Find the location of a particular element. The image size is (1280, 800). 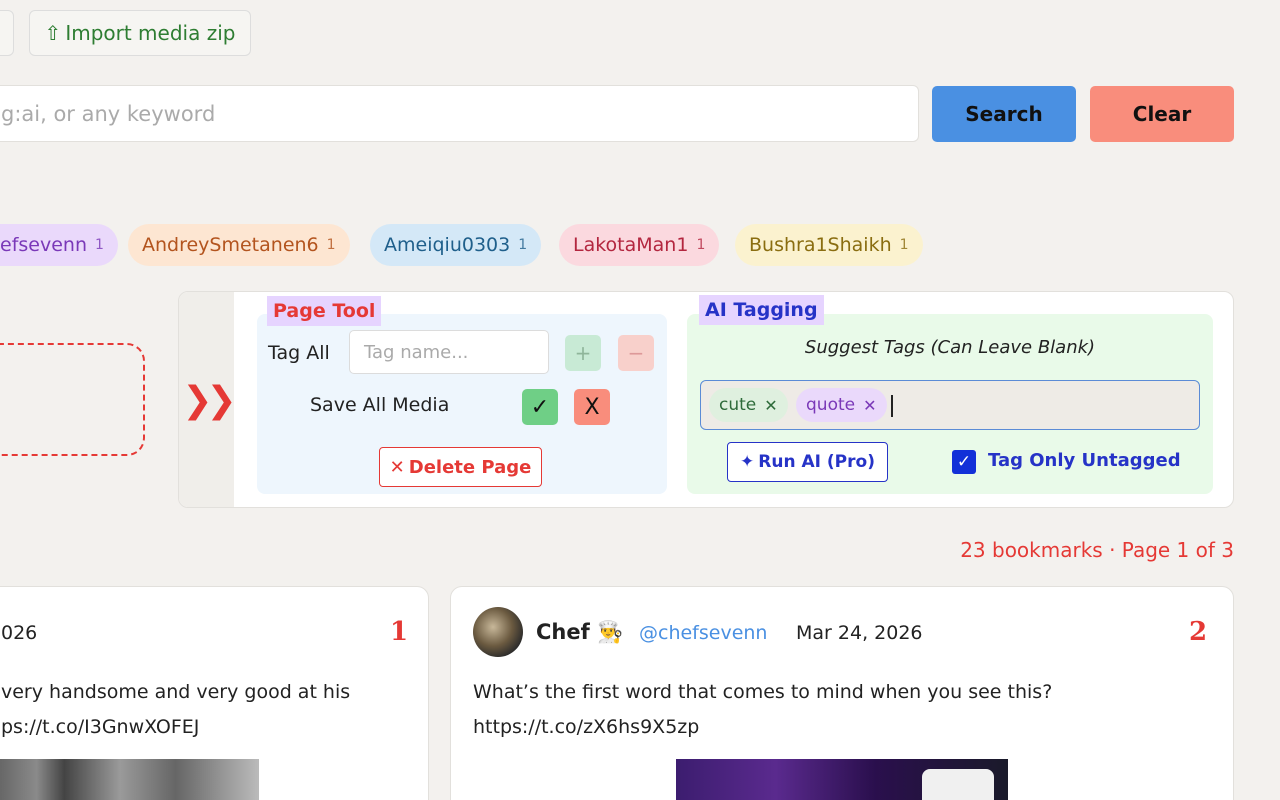

tag-pill-label: quote is located at coordinates (831, 405).